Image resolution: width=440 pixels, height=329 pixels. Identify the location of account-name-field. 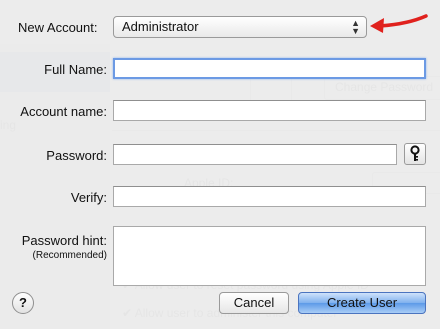
(269, 110).